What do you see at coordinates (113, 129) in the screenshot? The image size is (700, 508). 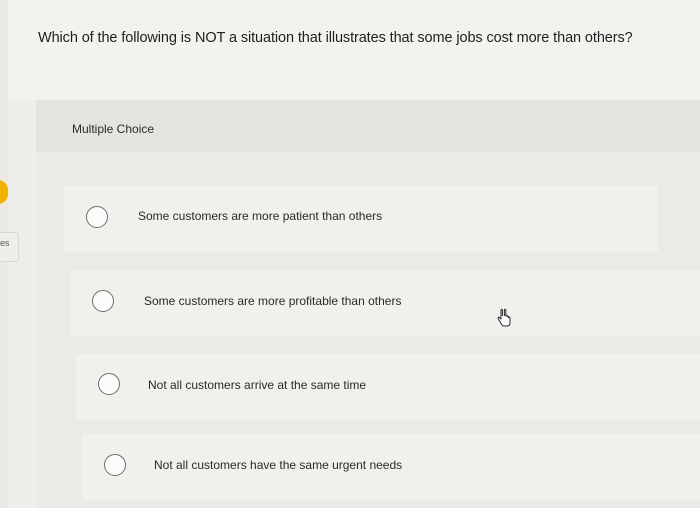 I see `answer-type-label: Multiple Choice` at bounding box center [113, 129].